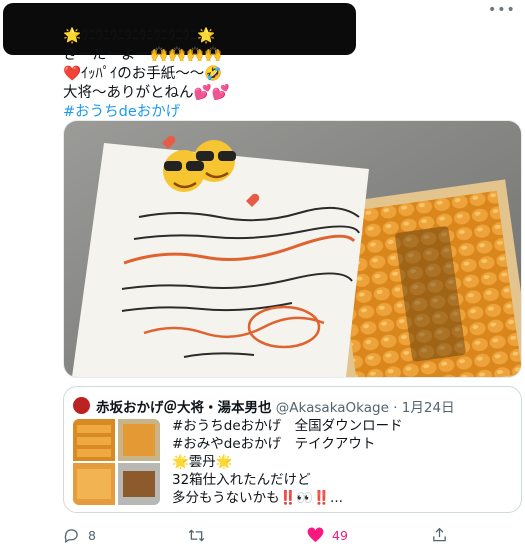  I want to click on quoted-photo-grid, so click(116, 462).